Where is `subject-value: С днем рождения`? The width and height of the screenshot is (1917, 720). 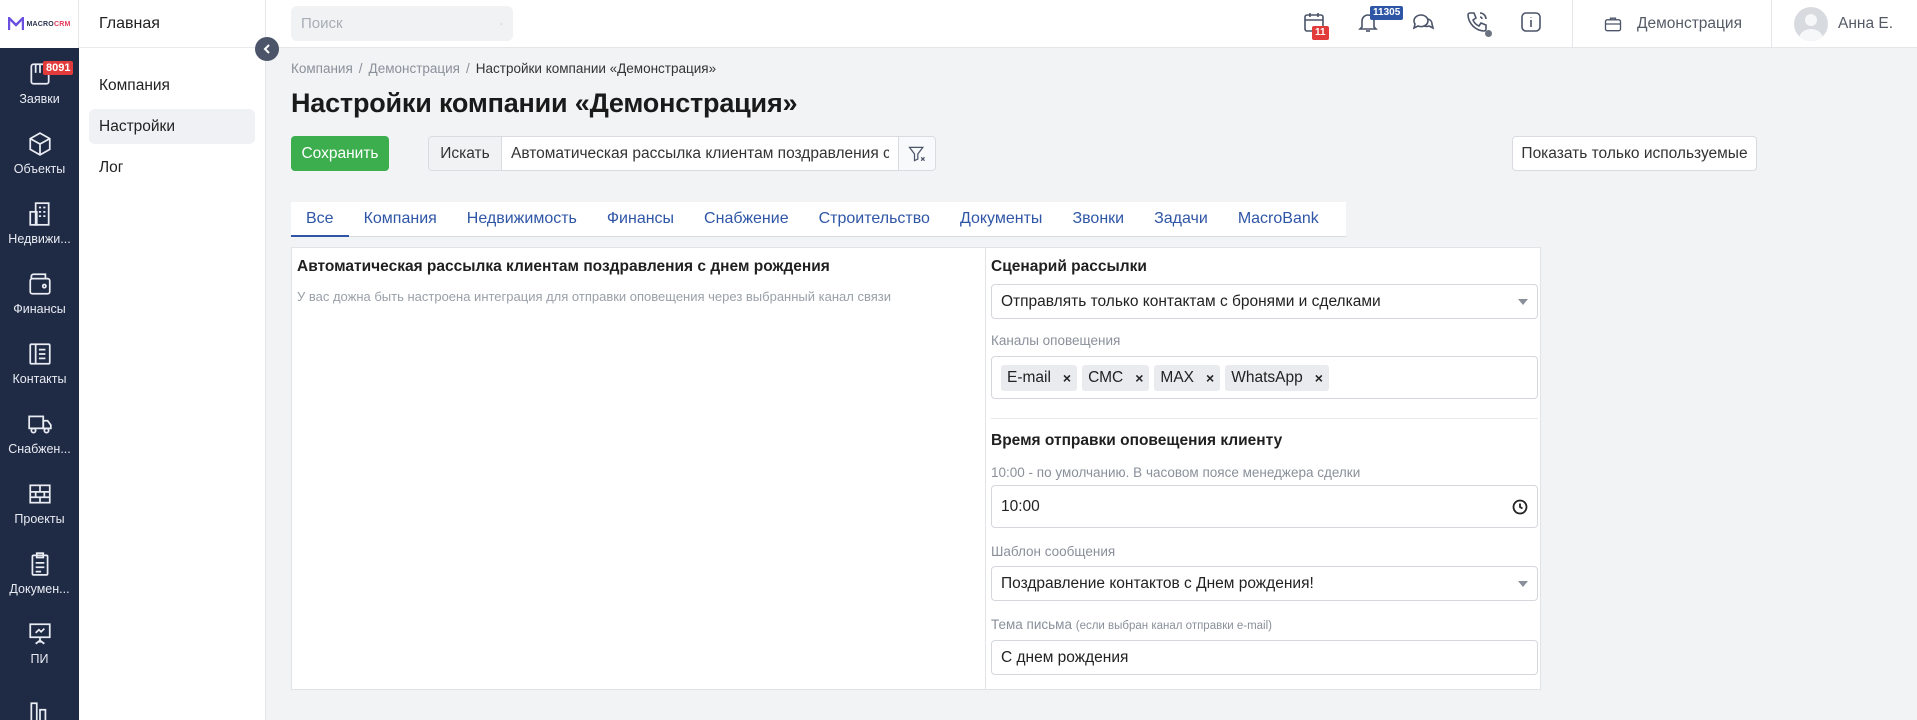 subject-value: С днем рождения is located at coordinates (1065, 657).